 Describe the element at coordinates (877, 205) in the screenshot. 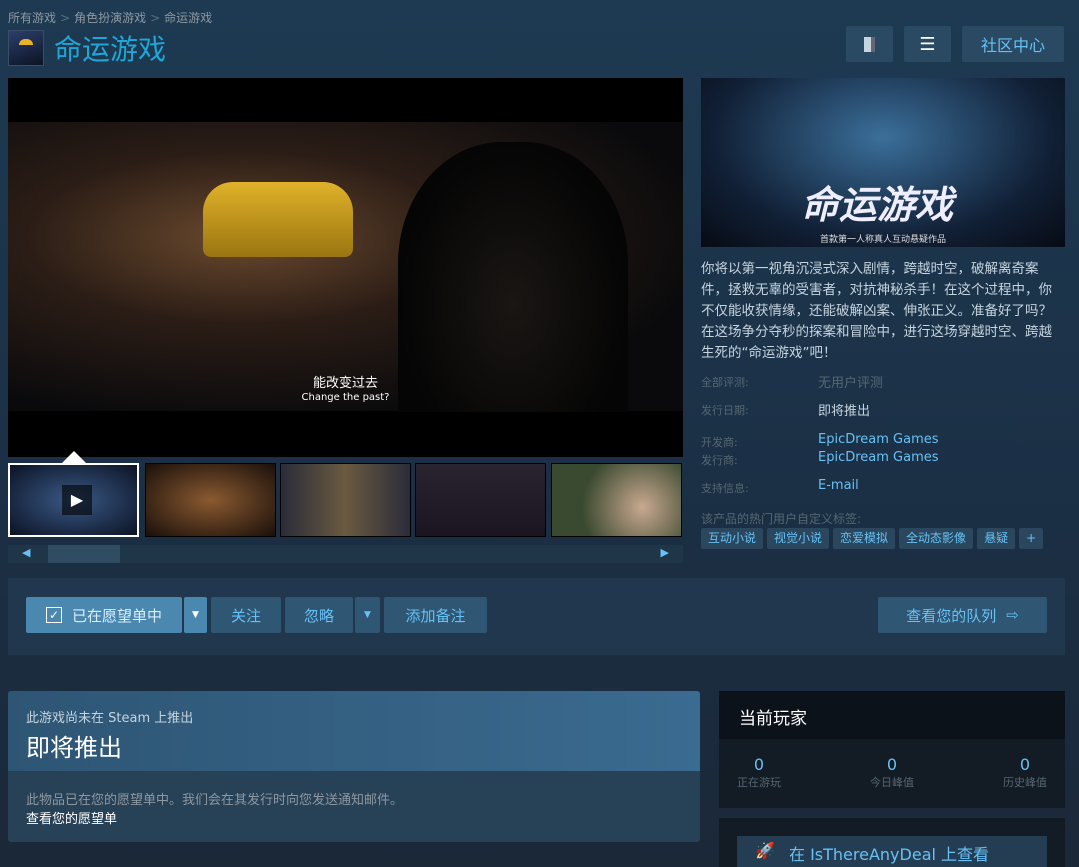

I see `capsule-logo: 命运游戏` at that location.